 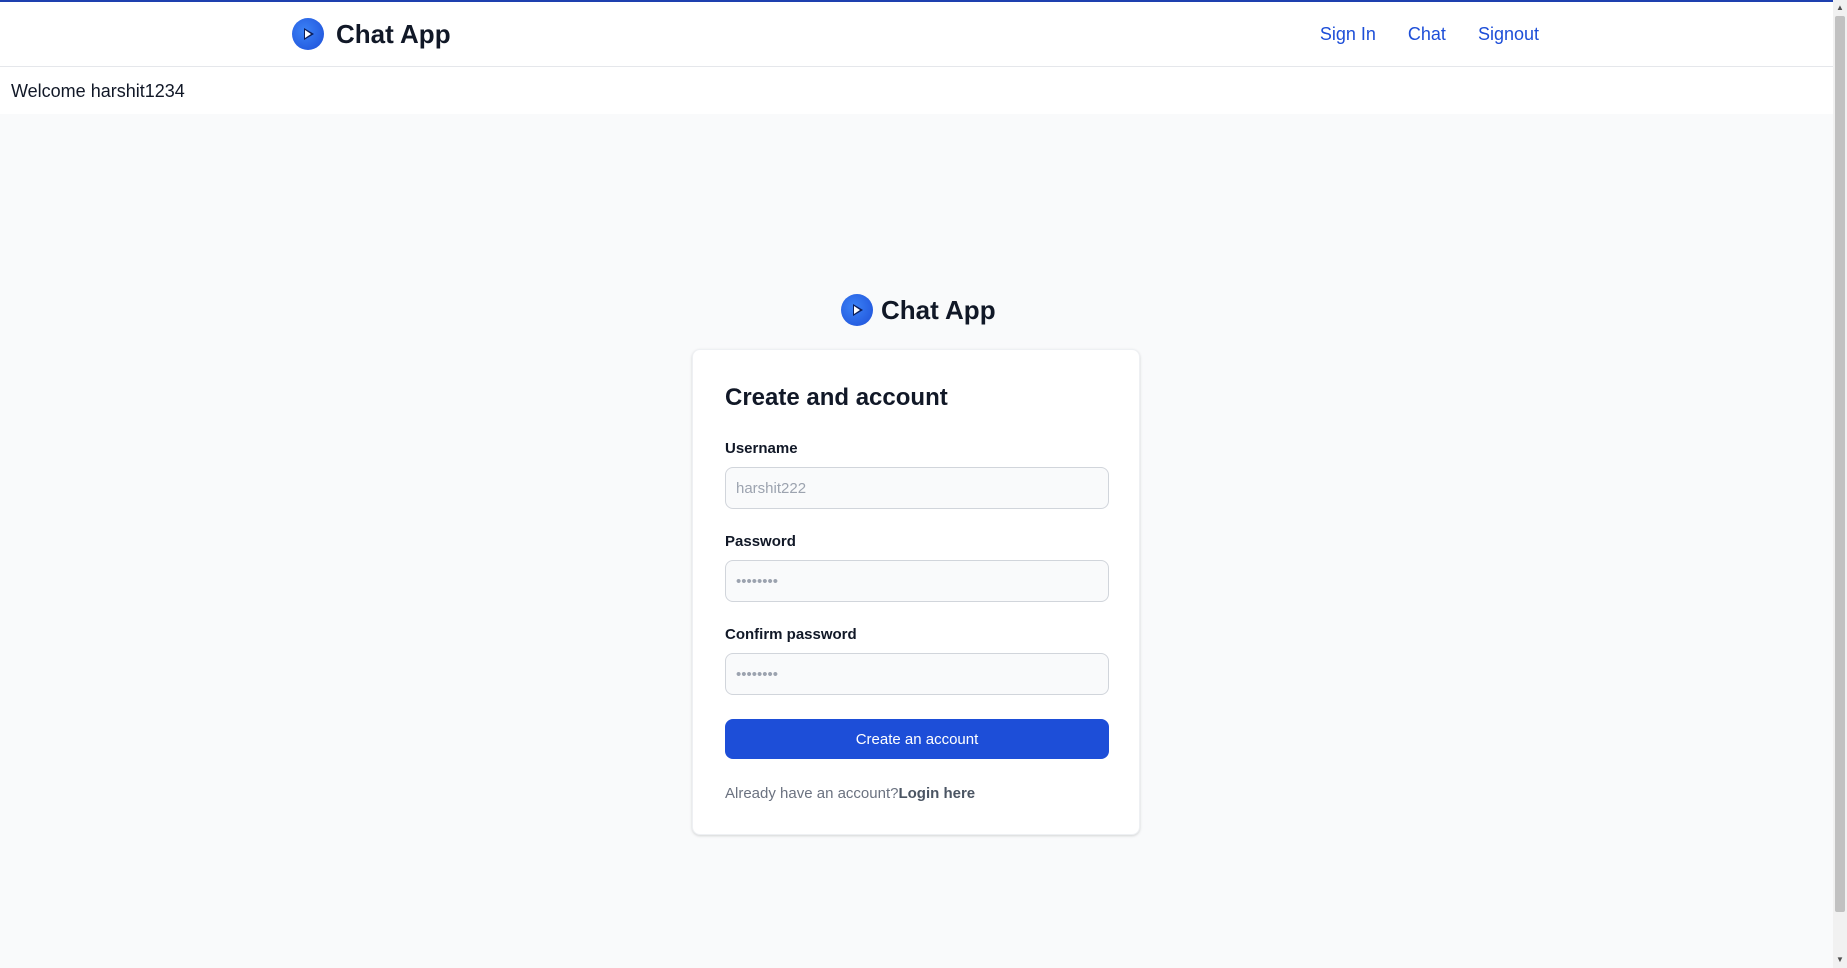 What do you see at coordinates (791, 634) in the screenshot?
I see `confirm-password-label: Confirm password` at bounding box center [791, 634].